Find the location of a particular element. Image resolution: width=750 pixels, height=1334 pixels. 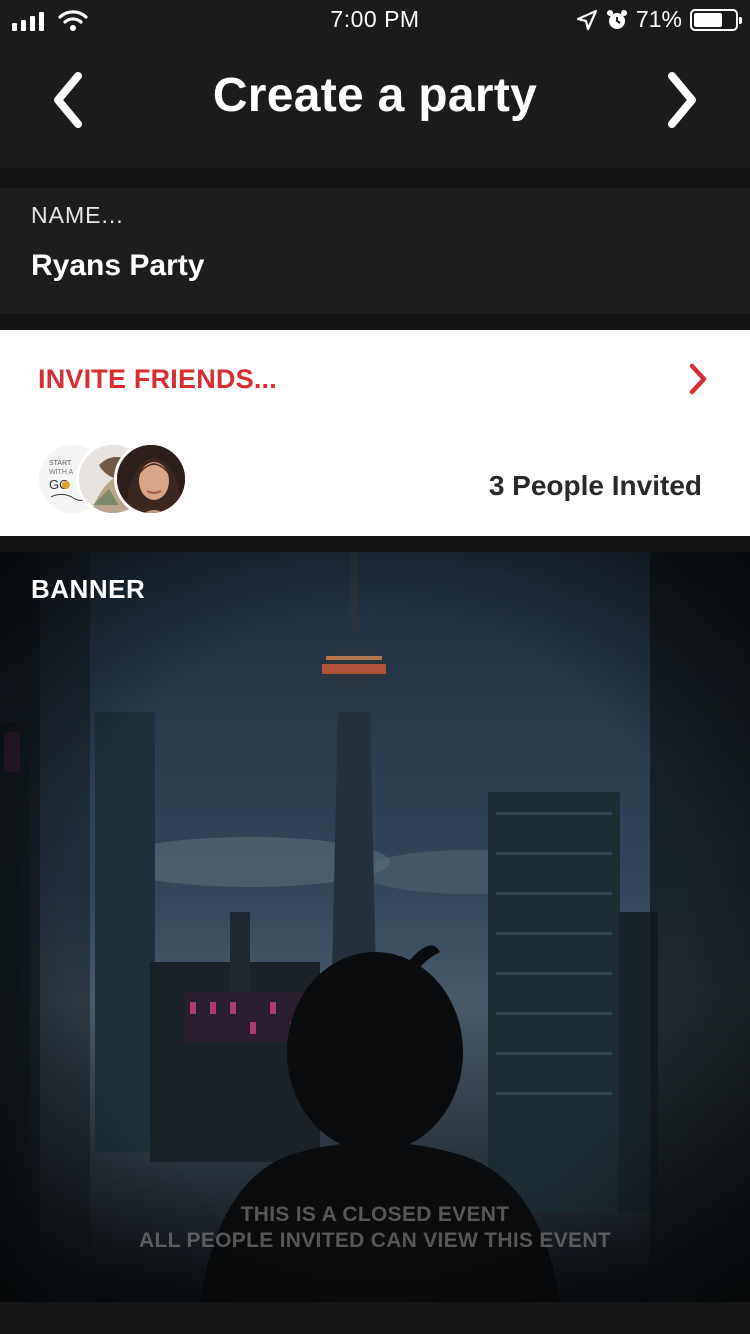

next-button is located at coordinates (681, 100).